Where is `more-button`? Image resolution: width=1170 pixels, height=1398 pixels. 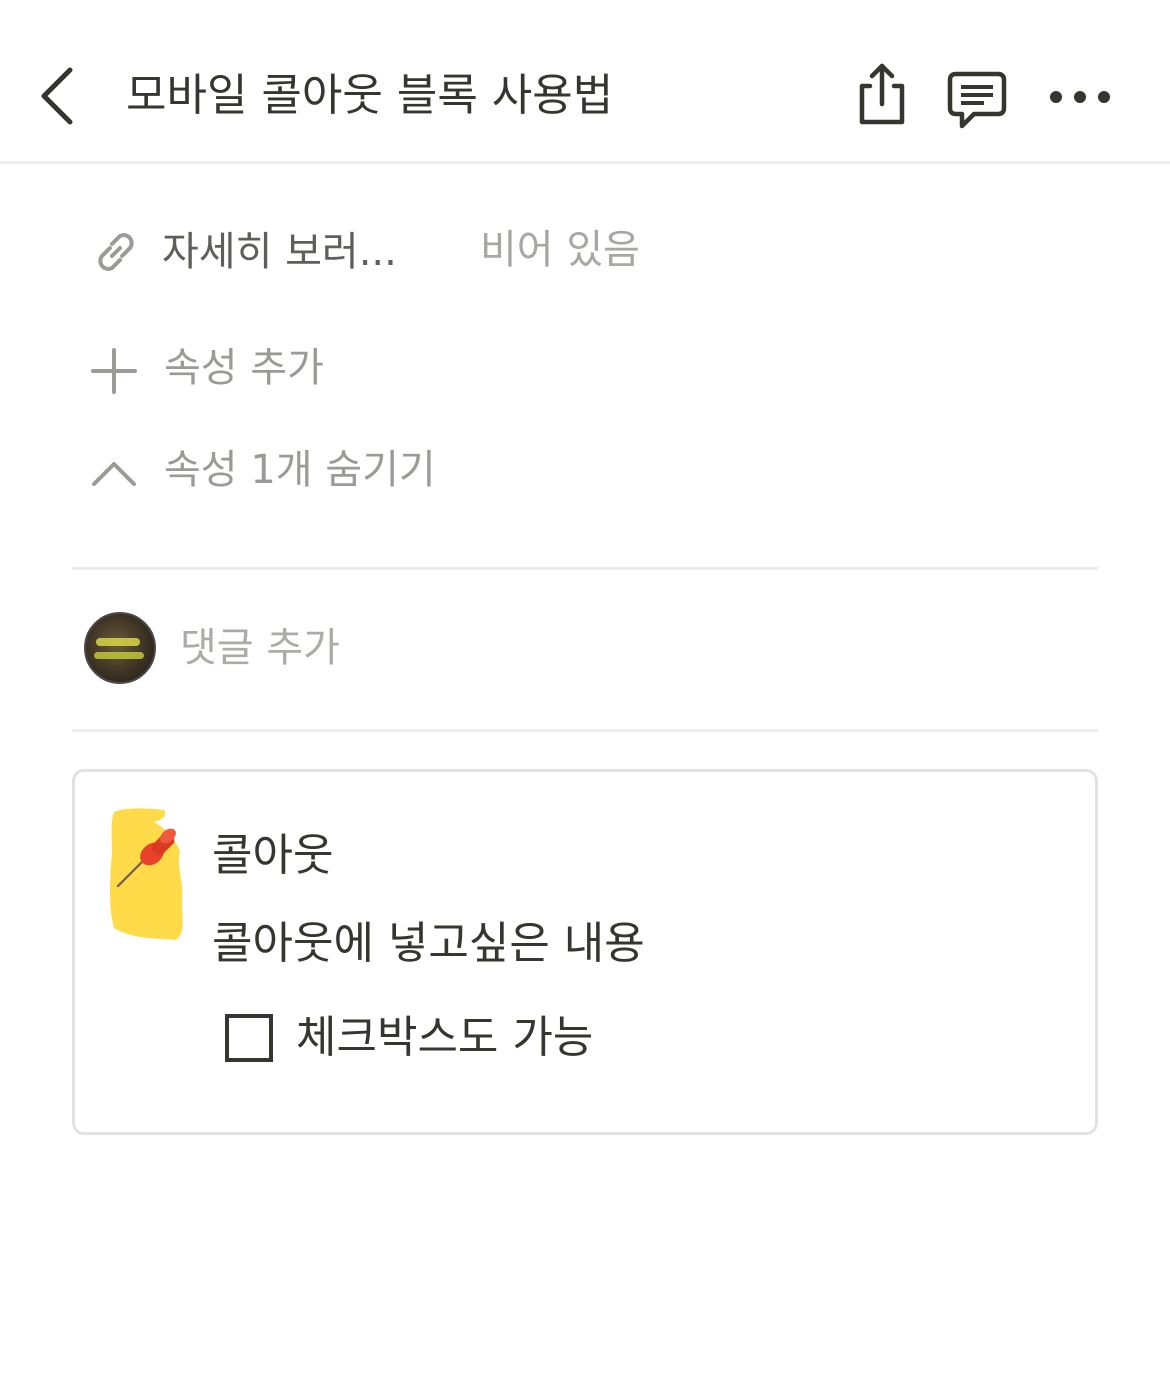
more-button is located at coordinates (1080, 97).